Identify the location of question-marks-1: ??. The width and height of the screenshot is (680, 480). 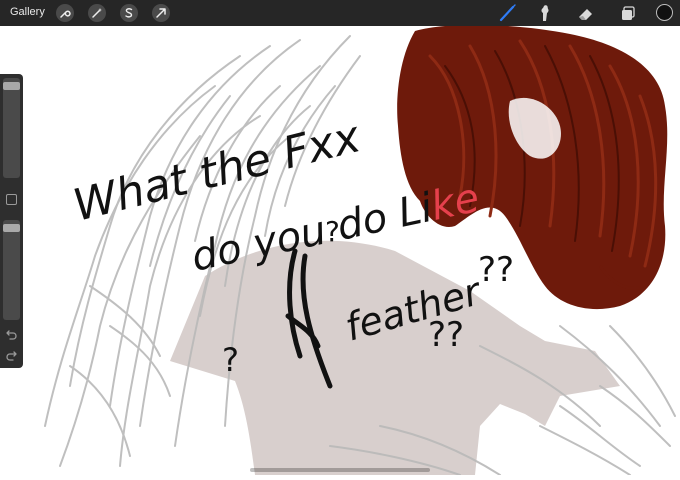
(496, 270).